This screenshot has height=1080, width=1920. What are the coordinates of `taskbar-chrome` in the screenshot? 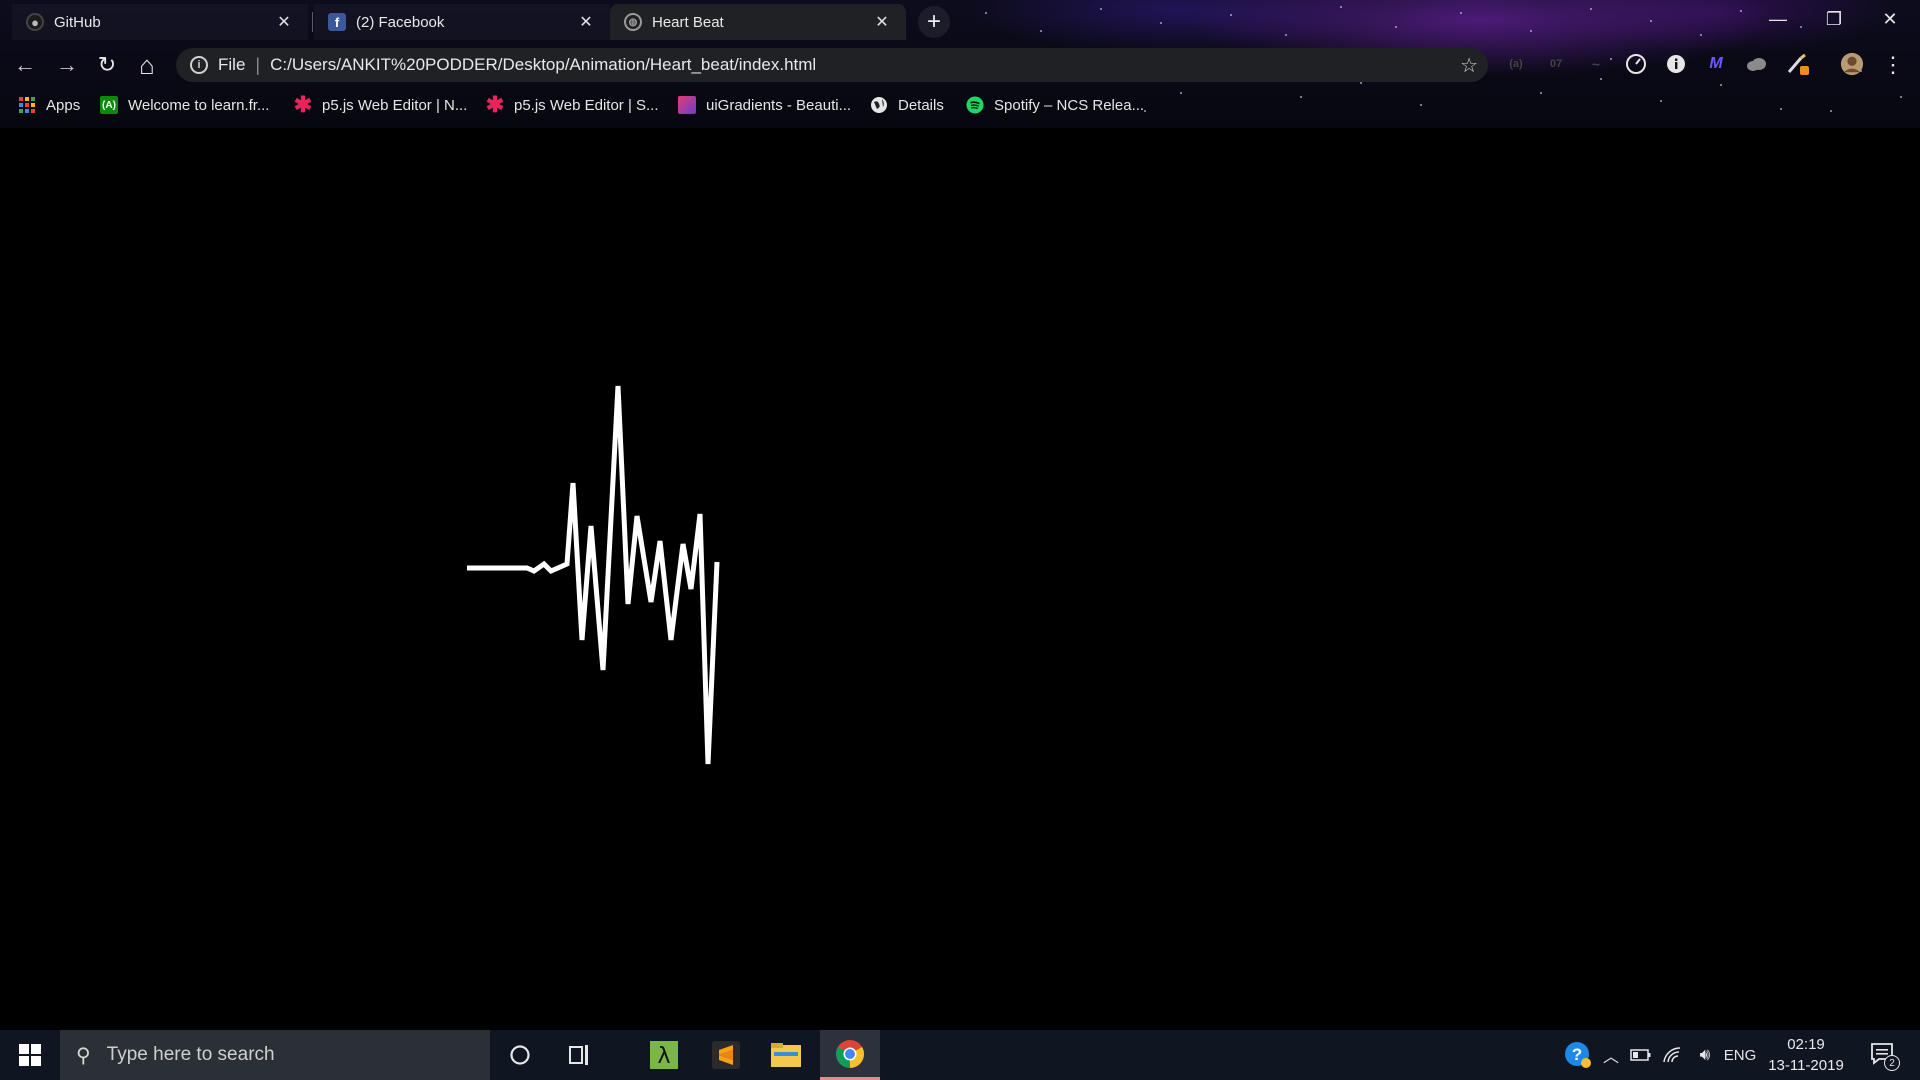 It's located at (850, 1055).